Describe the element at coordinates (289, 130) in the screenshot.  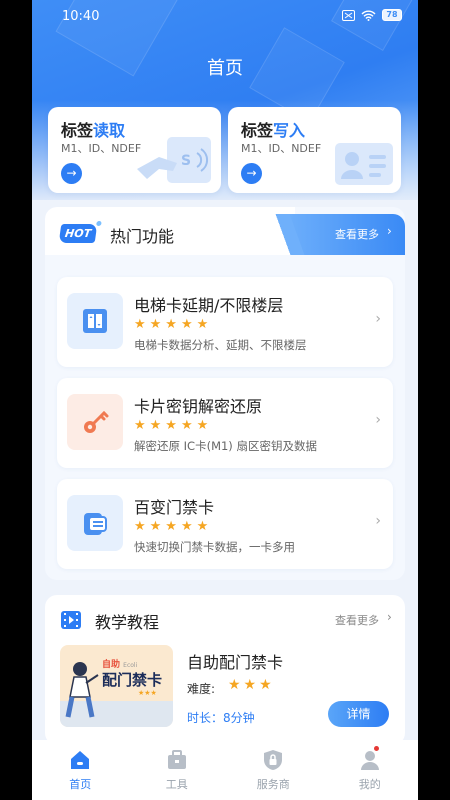
I see `tag-write-title-highlight: 写入` at that location.